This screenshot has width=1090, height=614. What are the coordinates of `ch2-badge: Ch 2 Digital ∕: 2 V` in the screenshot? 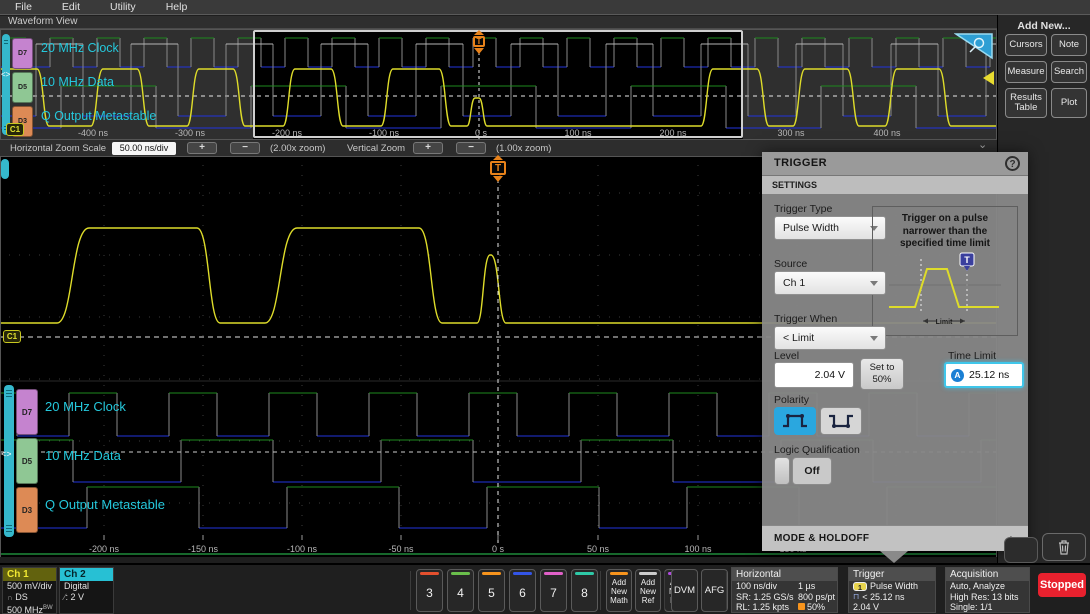 It's located at (86, 590).